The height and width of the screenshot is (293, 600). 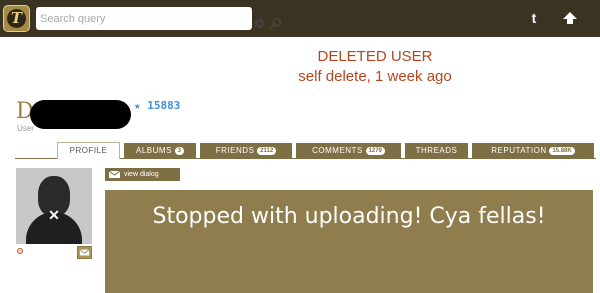 What do you see at coordinates (337, 150) in the screenshot?
I see `tab-label: COMMENTS` at bounding box center [337, 150].